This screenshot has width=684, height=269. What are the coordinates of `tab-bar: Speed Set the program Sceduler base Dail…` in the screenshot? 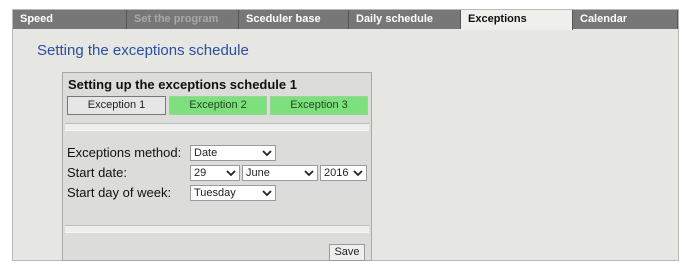 It's located at (345, 20).